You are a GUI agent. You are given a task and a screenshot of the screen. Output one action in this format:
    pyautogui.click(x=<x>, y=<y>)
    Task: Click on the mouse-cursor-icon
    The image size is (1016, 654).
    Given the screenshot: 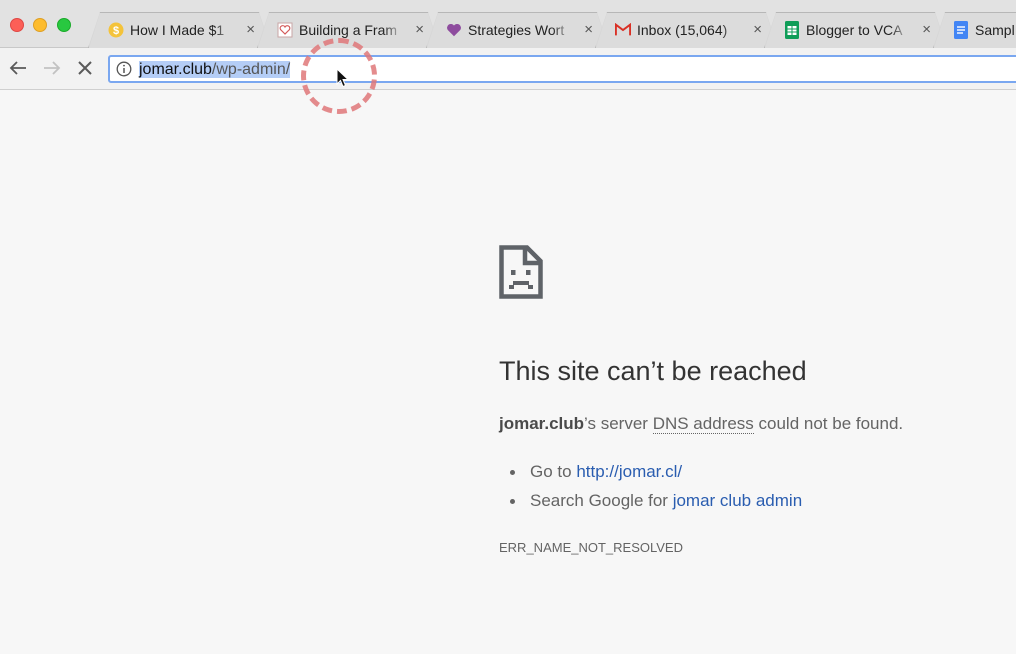 What is the action you would take?
    pyautogui.click(x=343, y=78)
    